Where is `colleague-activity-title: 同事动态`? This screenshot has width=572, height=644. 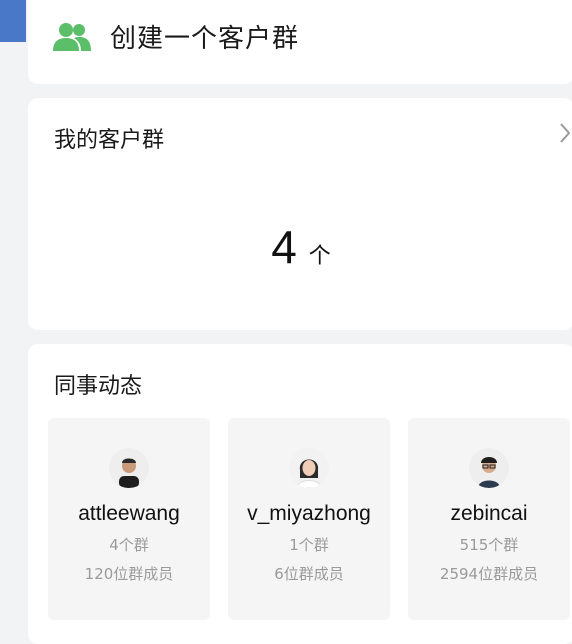 colleague-activity-title: 同事动态 is located at coordinates (98, 386).